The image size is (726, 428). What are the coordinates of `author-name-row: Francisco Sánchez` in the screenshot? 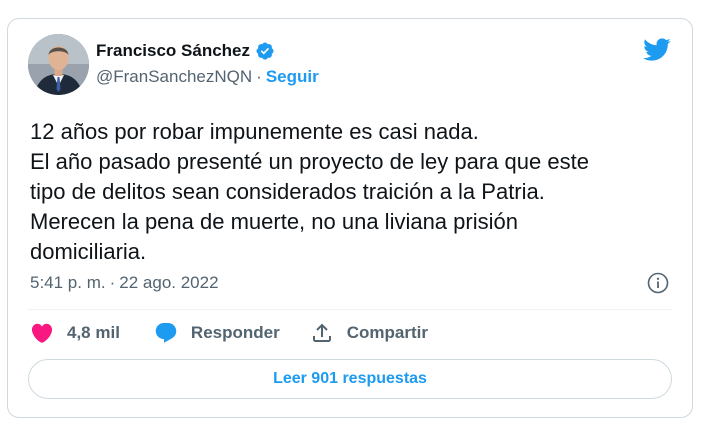 It's located at (185, 51).